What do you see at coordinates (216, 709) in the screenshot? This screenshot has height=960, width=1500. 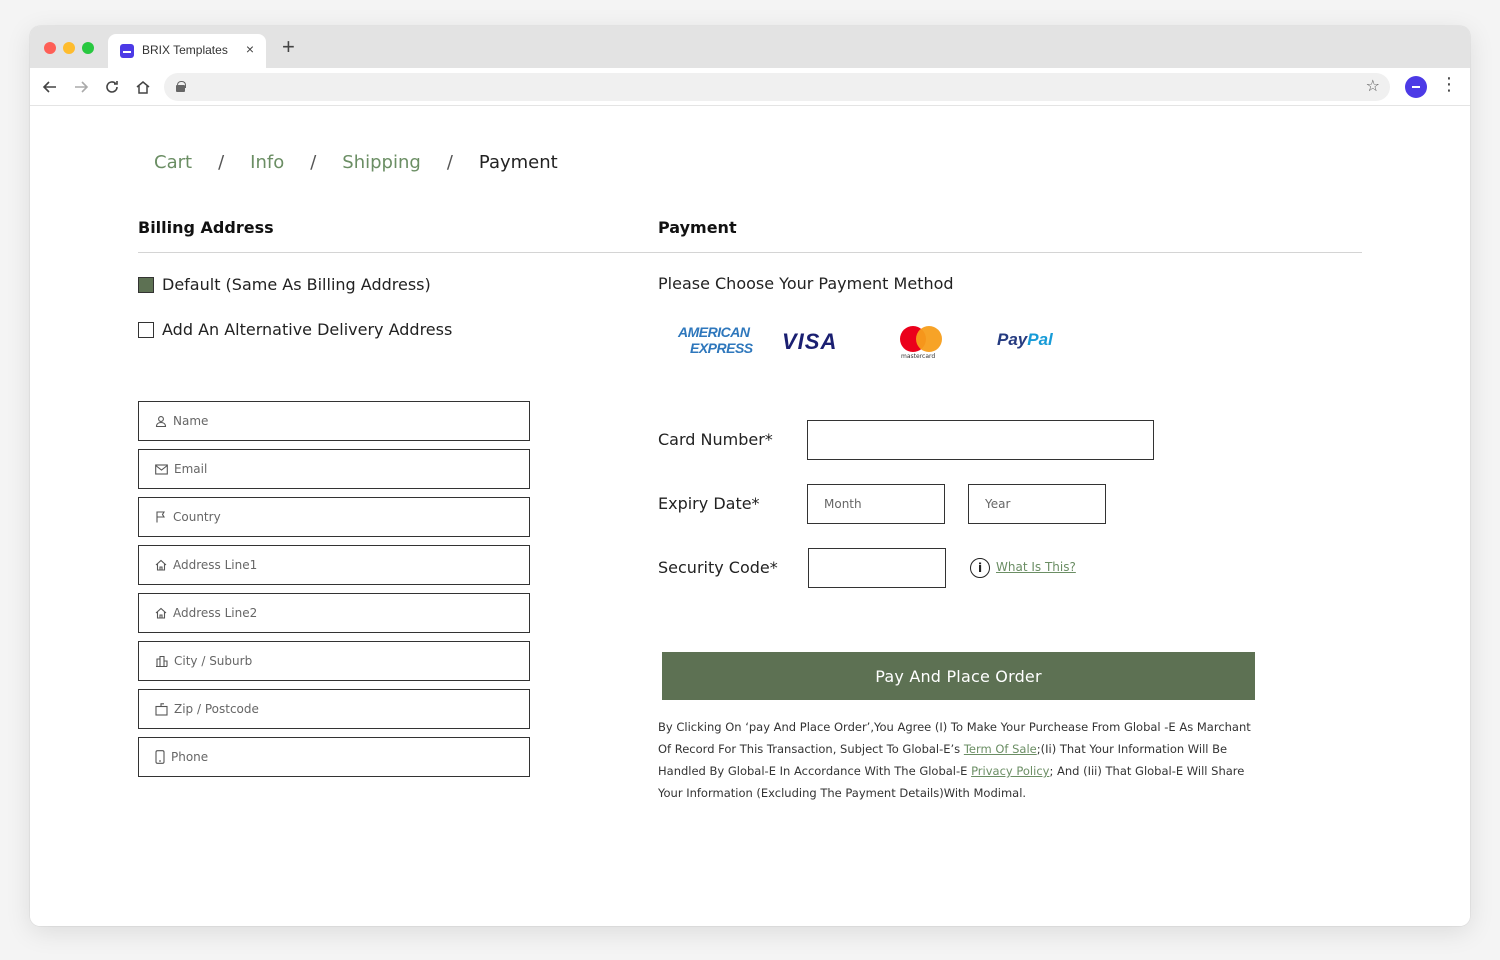 I see `zip-postcode-placeholder: Zip / Postcode` at bounding box center [216, 709].